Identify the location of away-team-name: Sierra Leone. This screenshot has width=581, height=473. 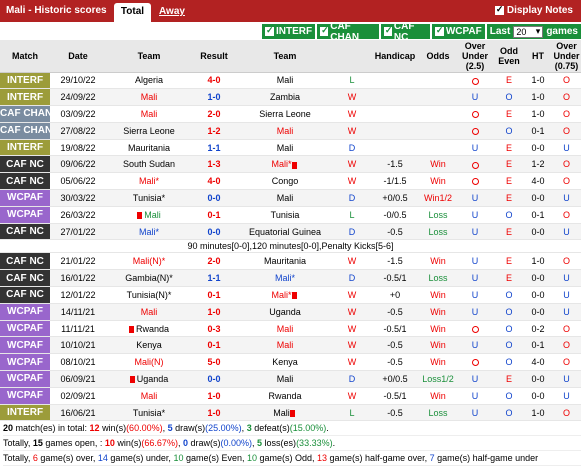
(285, 114).